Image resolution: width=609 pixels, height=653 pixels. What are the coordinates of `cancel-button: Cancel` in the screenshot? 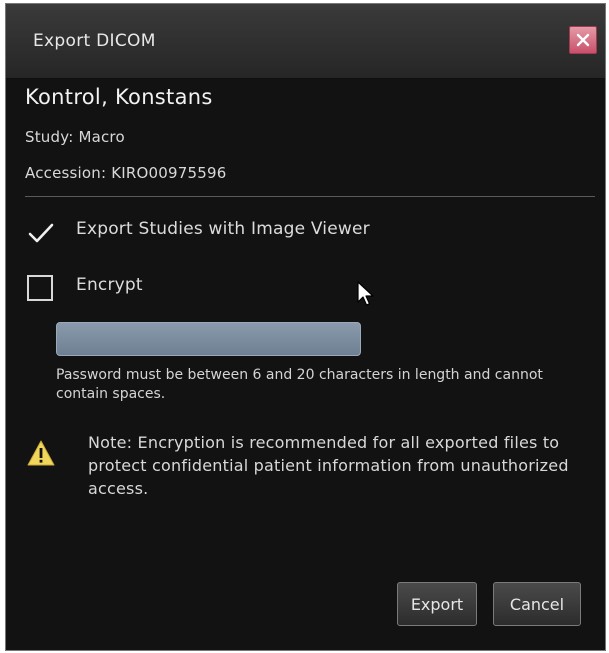 It's located at (537, 604).